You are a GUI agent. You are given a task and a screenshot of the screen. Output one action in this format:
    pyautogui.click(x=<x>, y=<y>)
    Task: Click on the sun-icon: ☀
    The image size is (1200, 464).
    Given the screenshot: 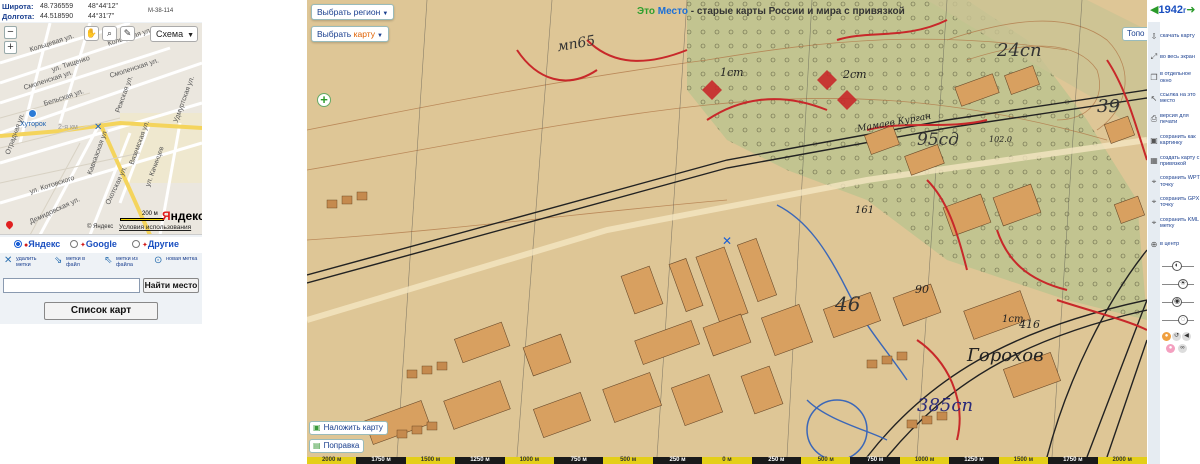 What is the action you would take?
    pyautogui.click(x=1183, y=284)
    